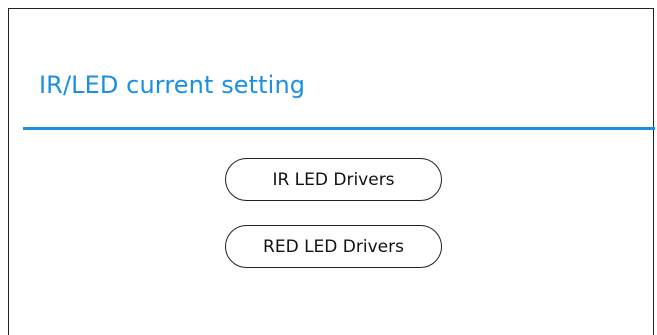  What do you see at coordinates (172, 85) in the screenshot?
I see `dialog-title: IR/LED current setting` at bounding box center [172, 85].